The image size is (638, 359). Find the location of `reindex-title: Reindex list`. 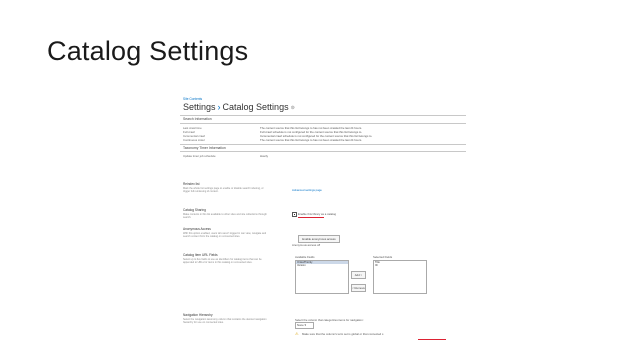

reindex-title: Reindex list is located at coordinates (191, 184).